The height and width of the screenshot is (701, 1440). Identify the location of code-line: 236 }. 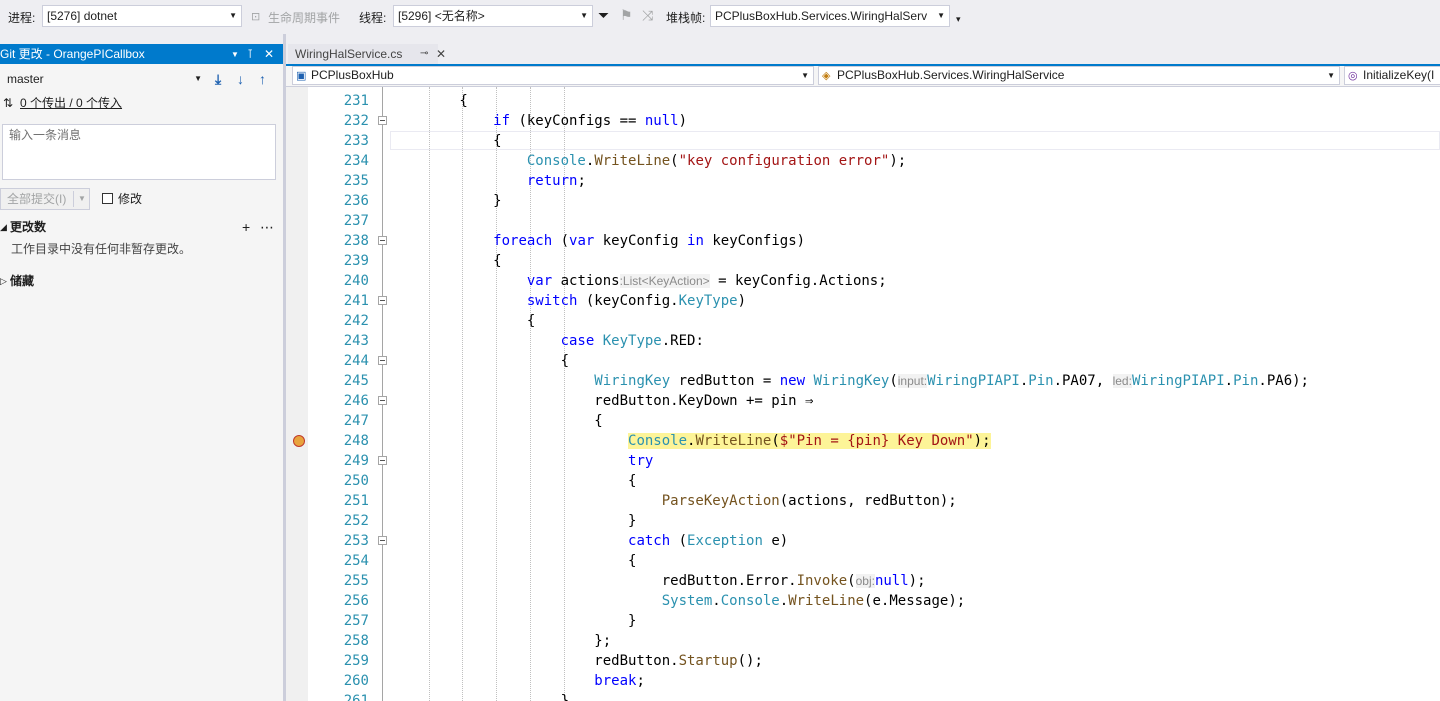
(863, 201).